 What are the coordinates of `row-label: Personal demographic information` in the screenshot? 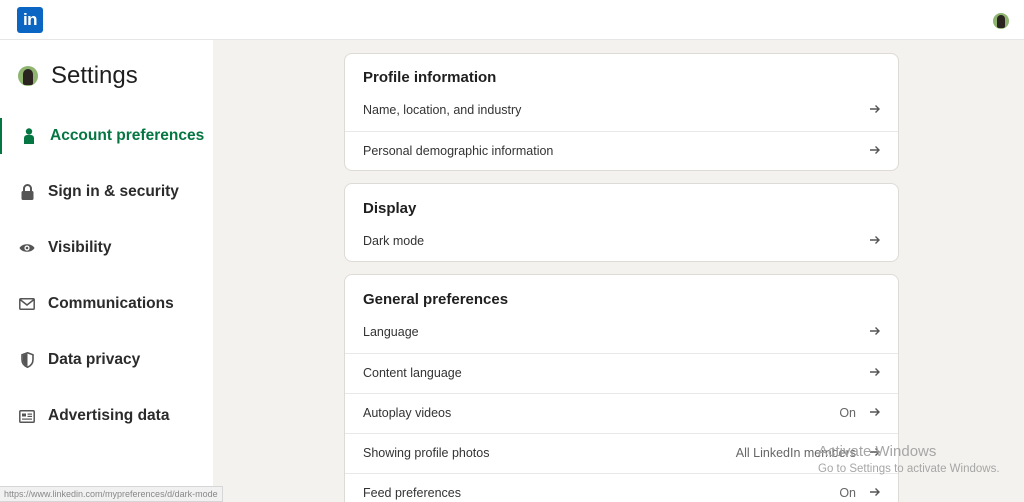 It's located at (458, 151).